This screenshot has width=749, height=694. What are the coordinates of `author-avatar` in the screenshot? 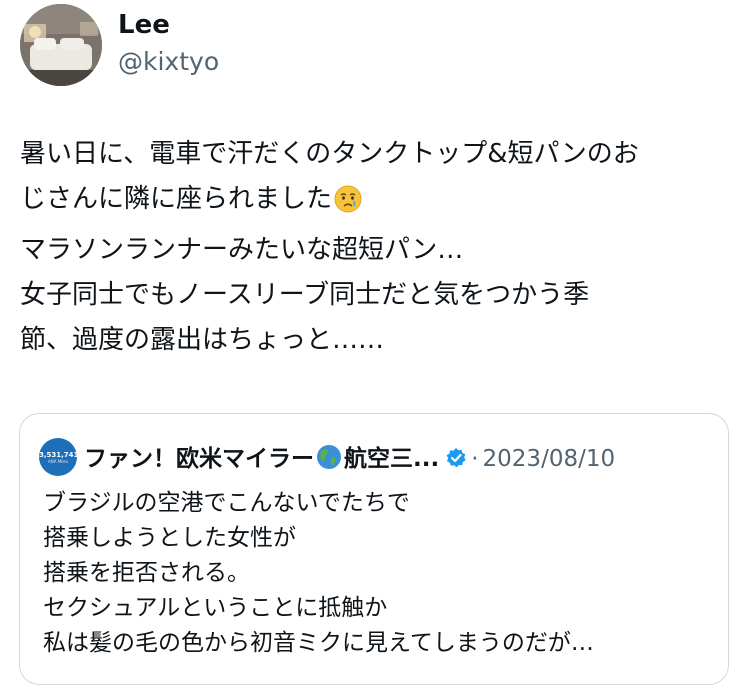 It's located at (61, 45).